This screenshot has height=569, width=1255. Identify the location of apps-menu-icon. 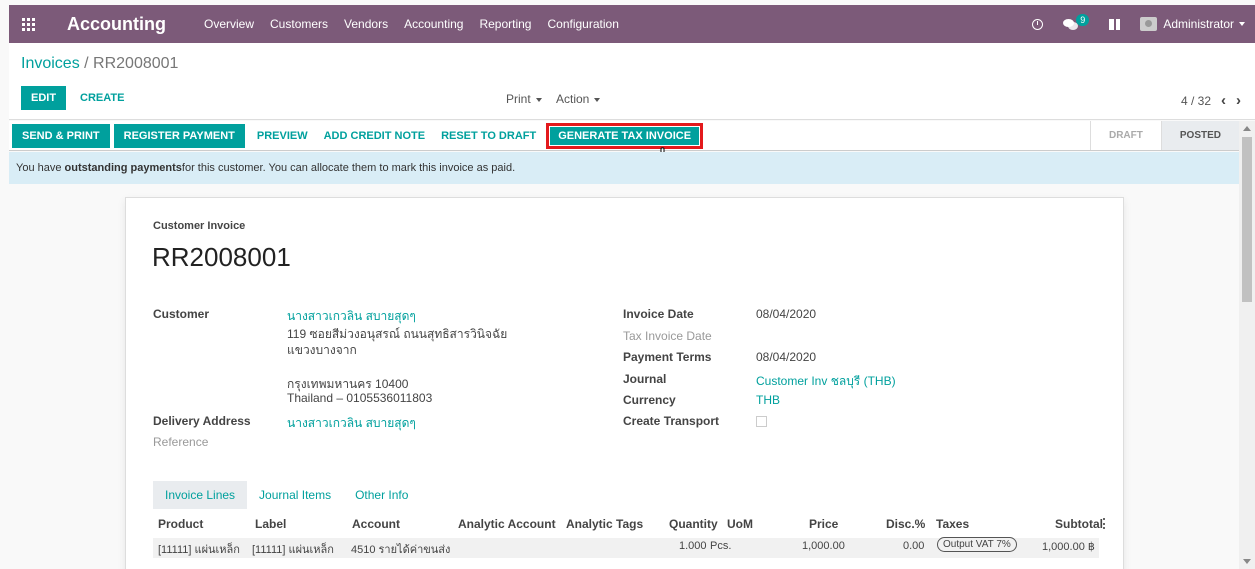
(28, 24).